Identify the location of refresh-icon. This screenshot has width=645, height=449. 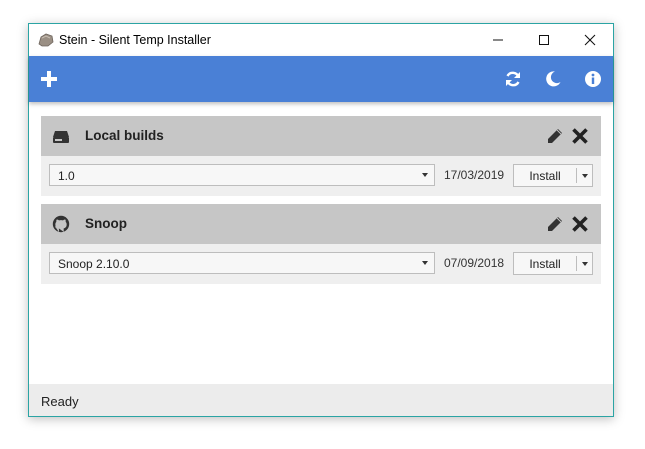
(513, 79).